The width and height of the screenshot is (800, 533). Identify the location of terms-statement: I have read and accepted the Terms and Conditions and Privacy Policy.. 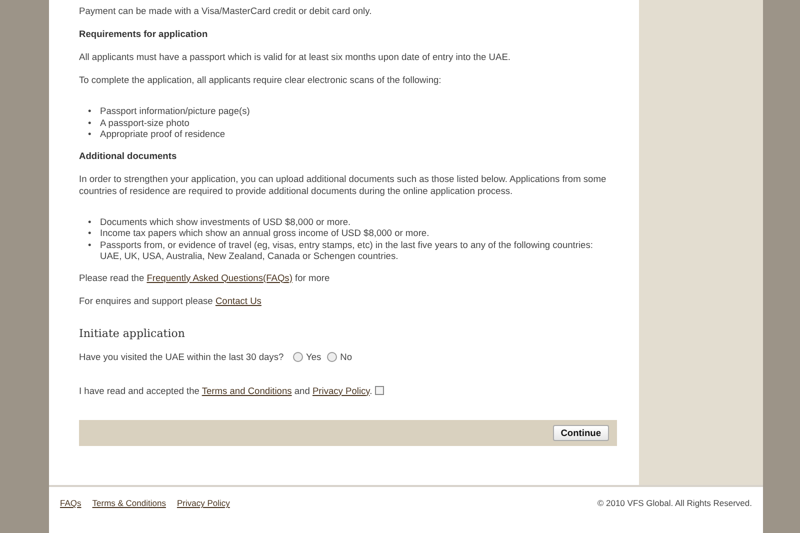
(225, 391).